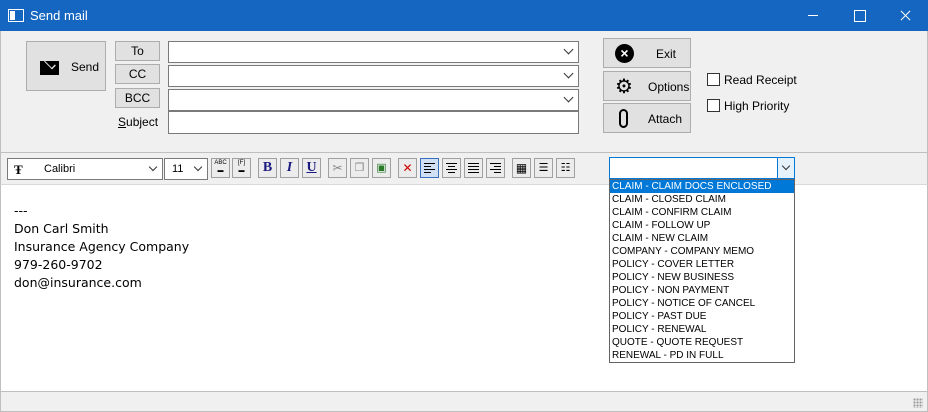  Describe the element at coordinates (713, 105) in the screenshot. I see `high-priority-checkbox` at that location.